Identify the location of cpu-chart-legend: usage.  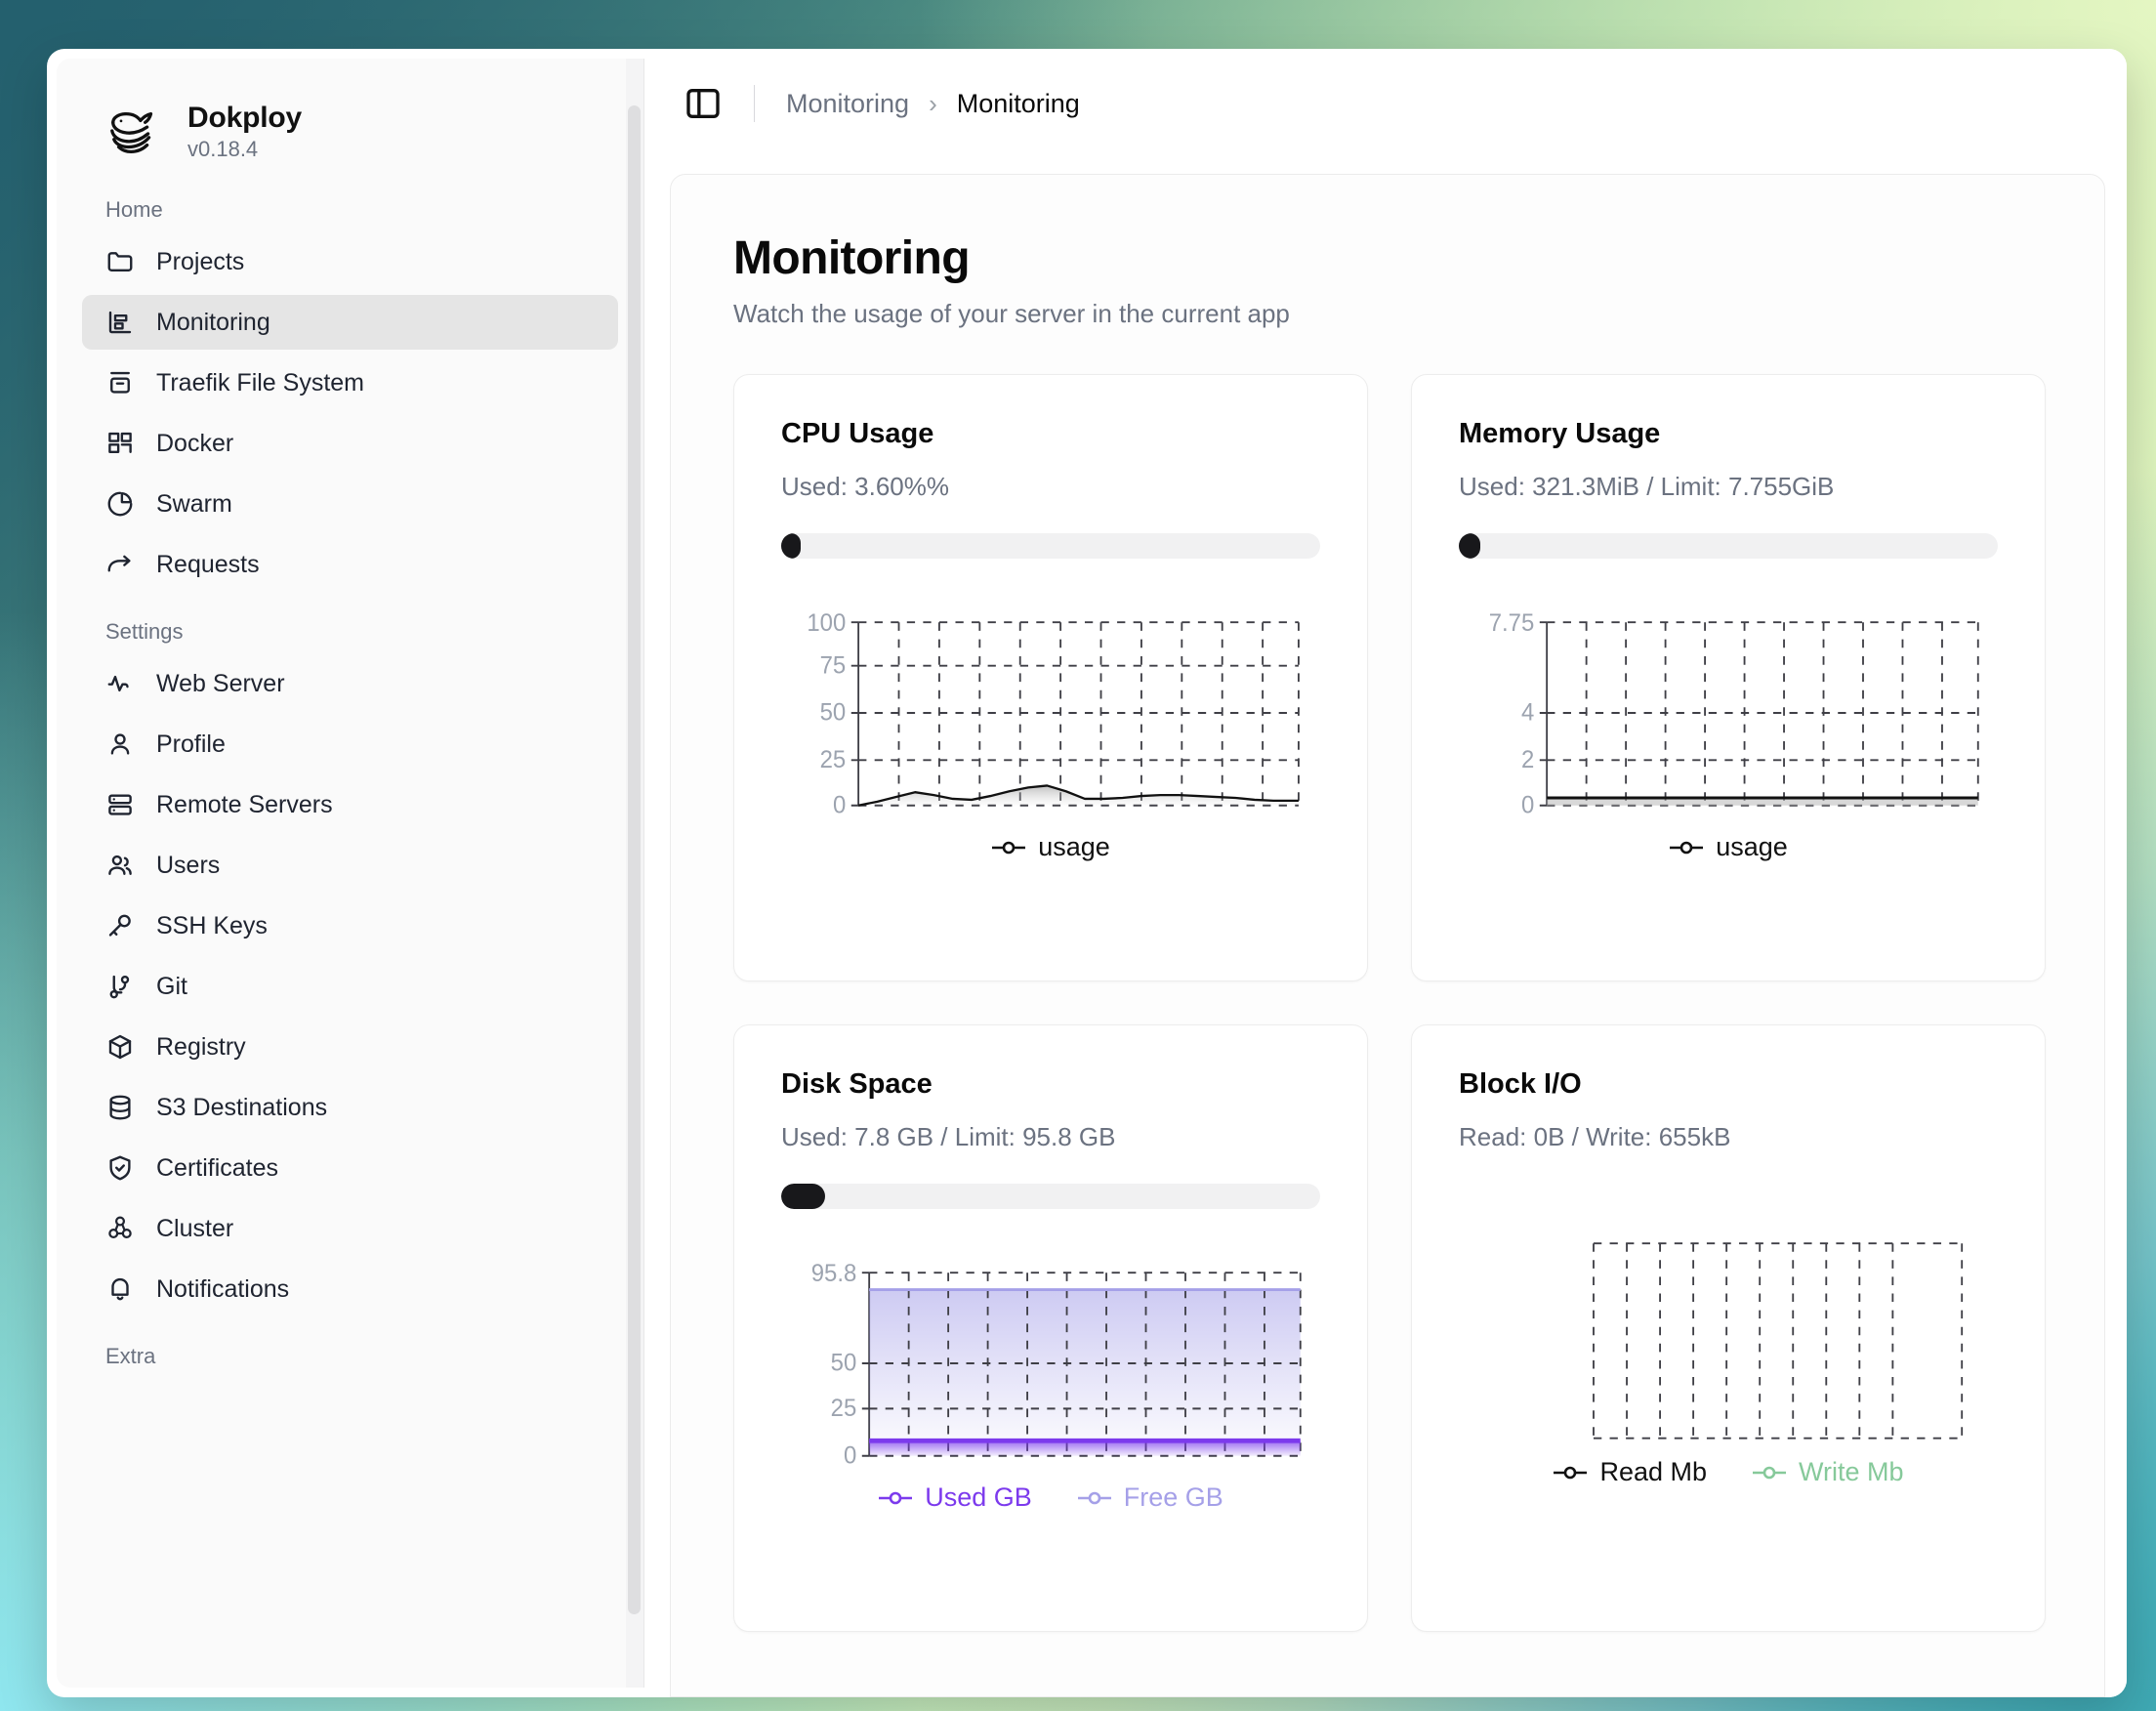
(1050, 847).